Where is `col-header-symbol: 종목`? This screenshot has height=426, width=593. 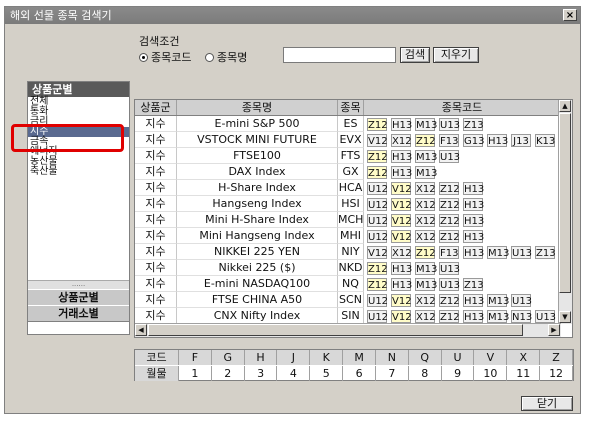 col-header-symbol: 종목 is located at coordinates (351, 107).